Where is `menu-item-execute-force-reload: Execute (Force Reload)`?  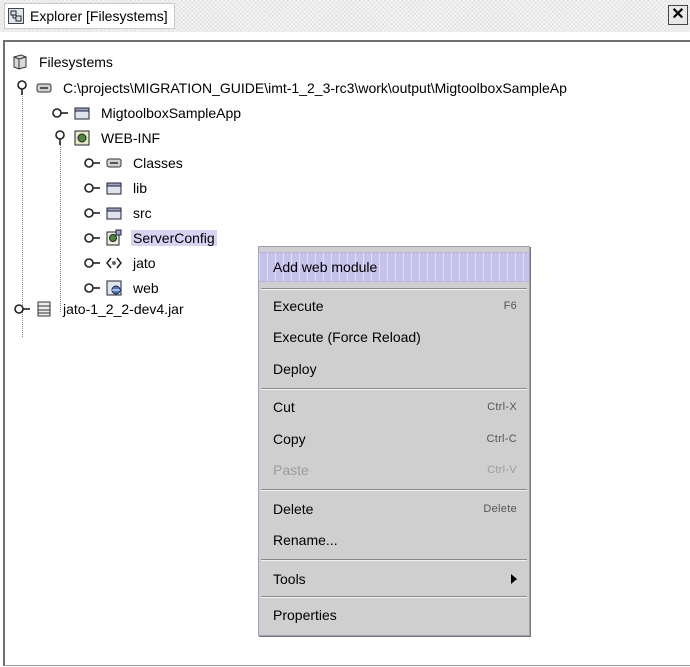 menu-item-execute-force-reload: Execute (Force Reload) is located at coordinates (394, 337).